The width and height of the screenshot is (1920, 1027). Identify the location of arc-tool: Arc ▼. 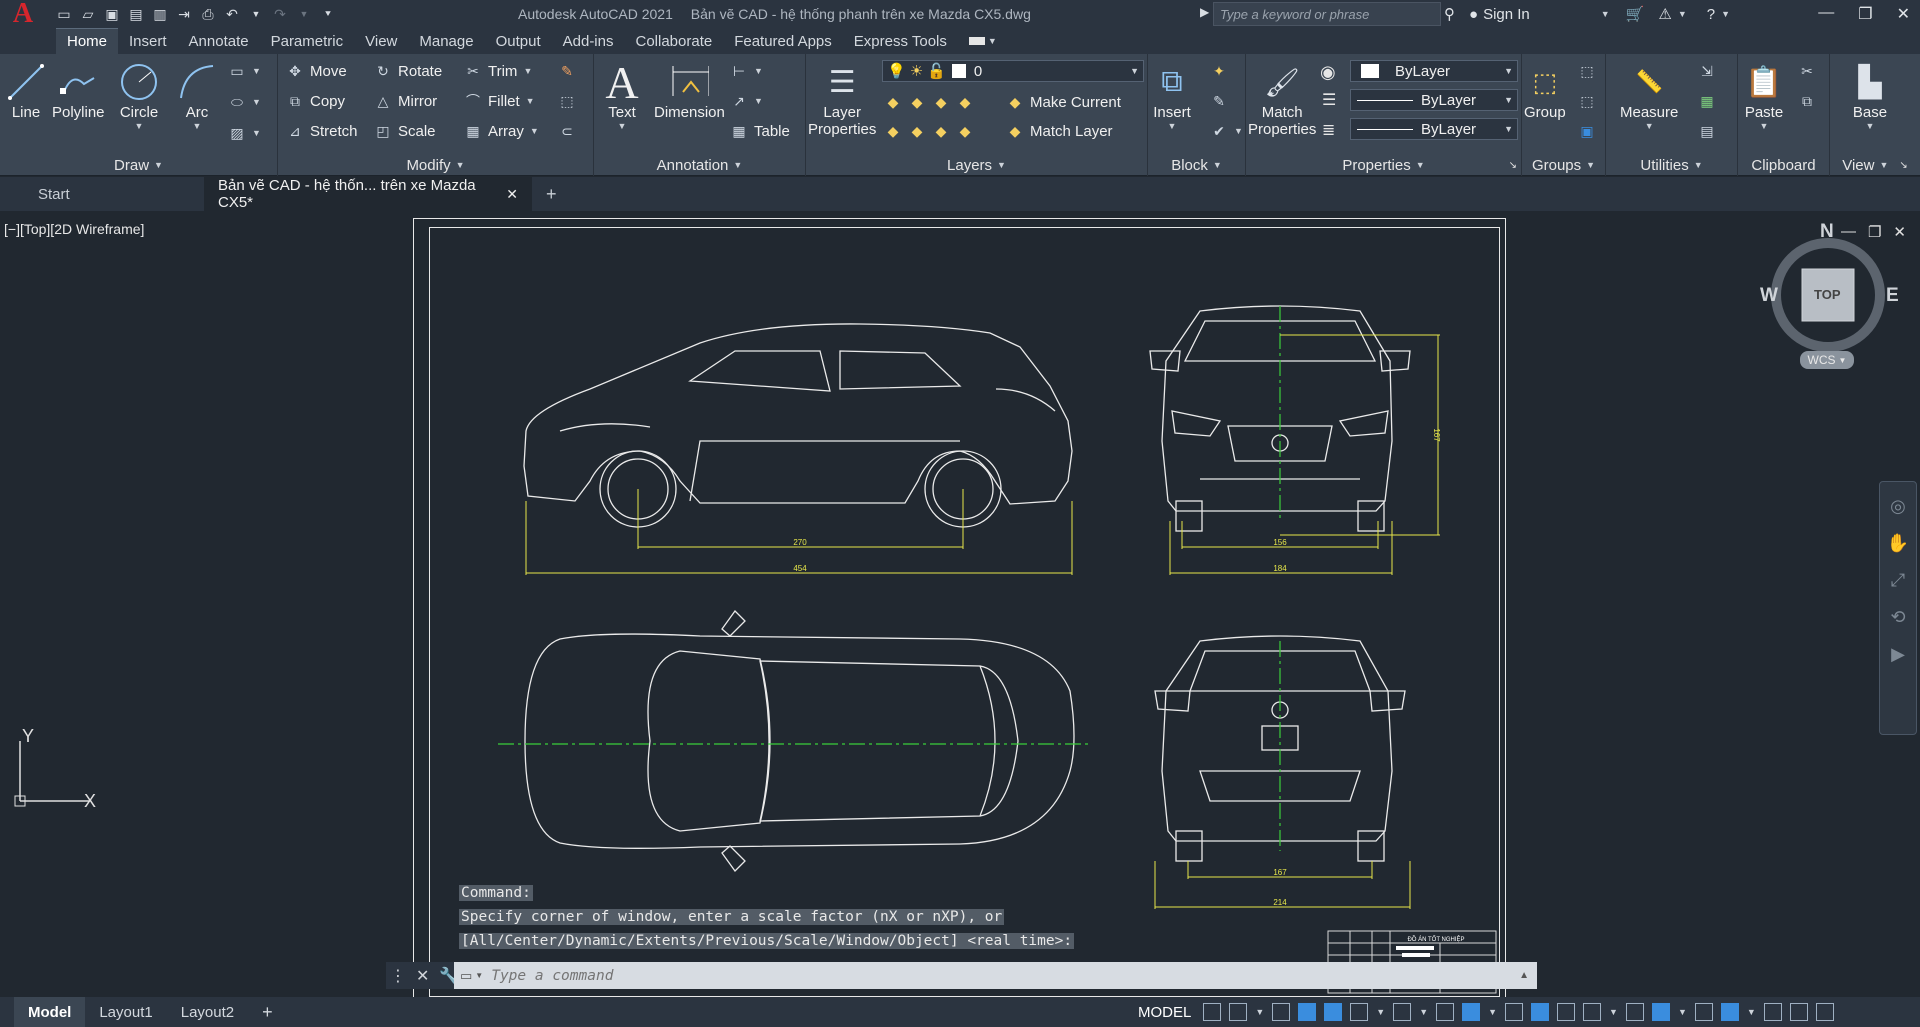
(197, 95).